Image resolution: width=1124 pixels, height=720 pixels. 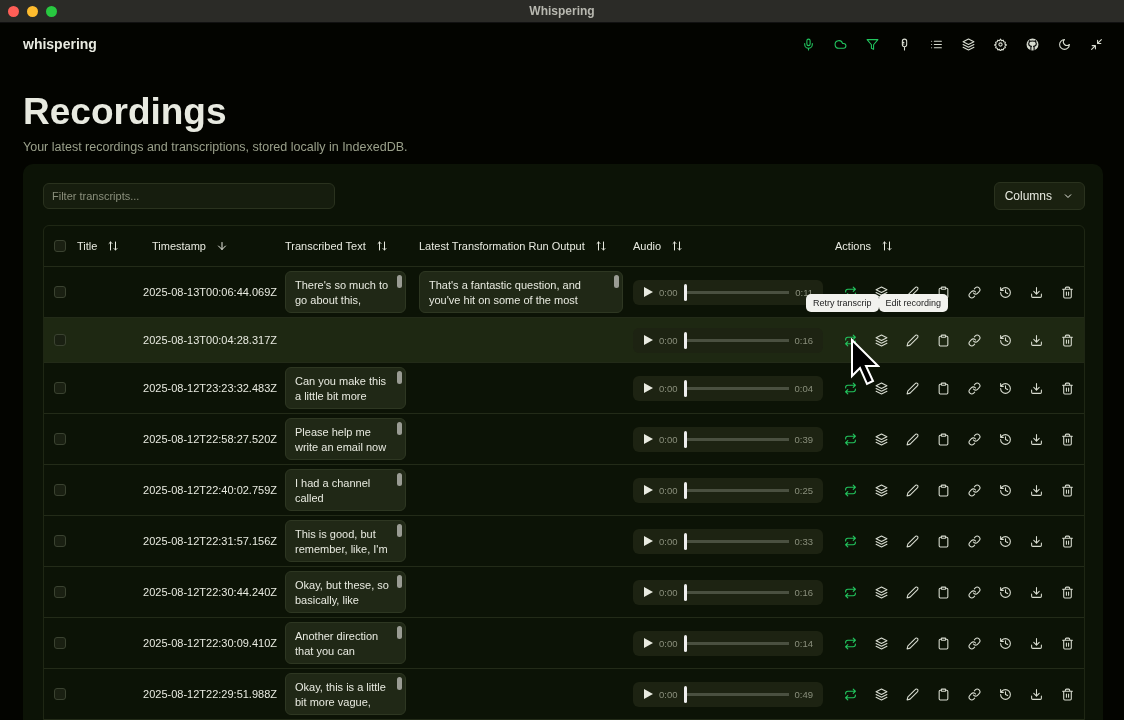 What do you see at coordinates (853, 246) in the screenshot?
I see `column-header: Actions` at bounding box center [853, 246].